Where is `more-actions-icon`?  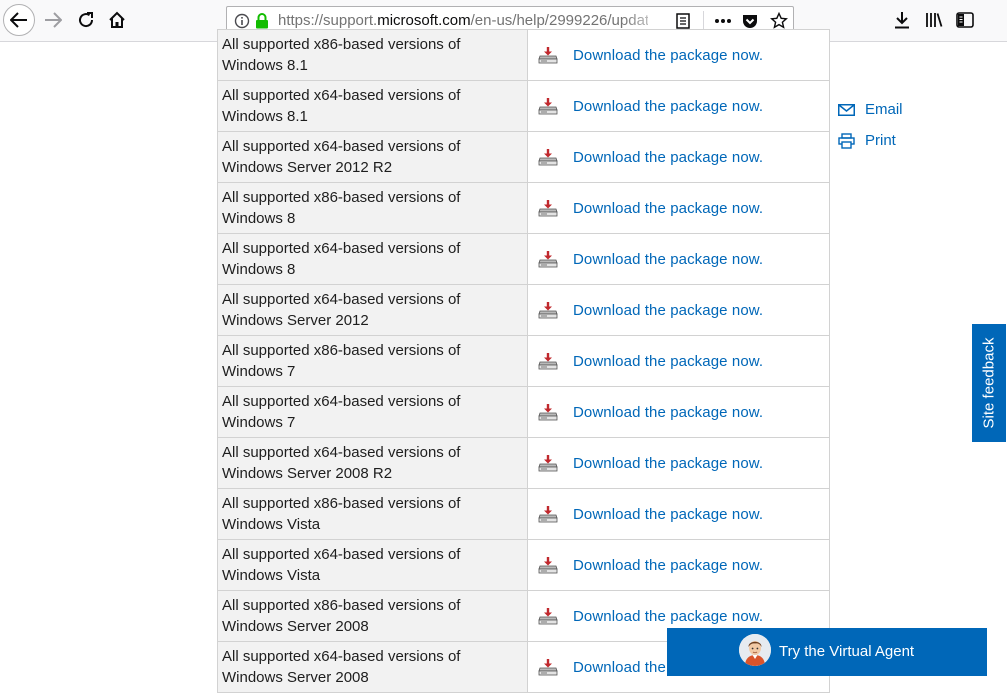 more-actions-icon is located at coordinates (723, 21).